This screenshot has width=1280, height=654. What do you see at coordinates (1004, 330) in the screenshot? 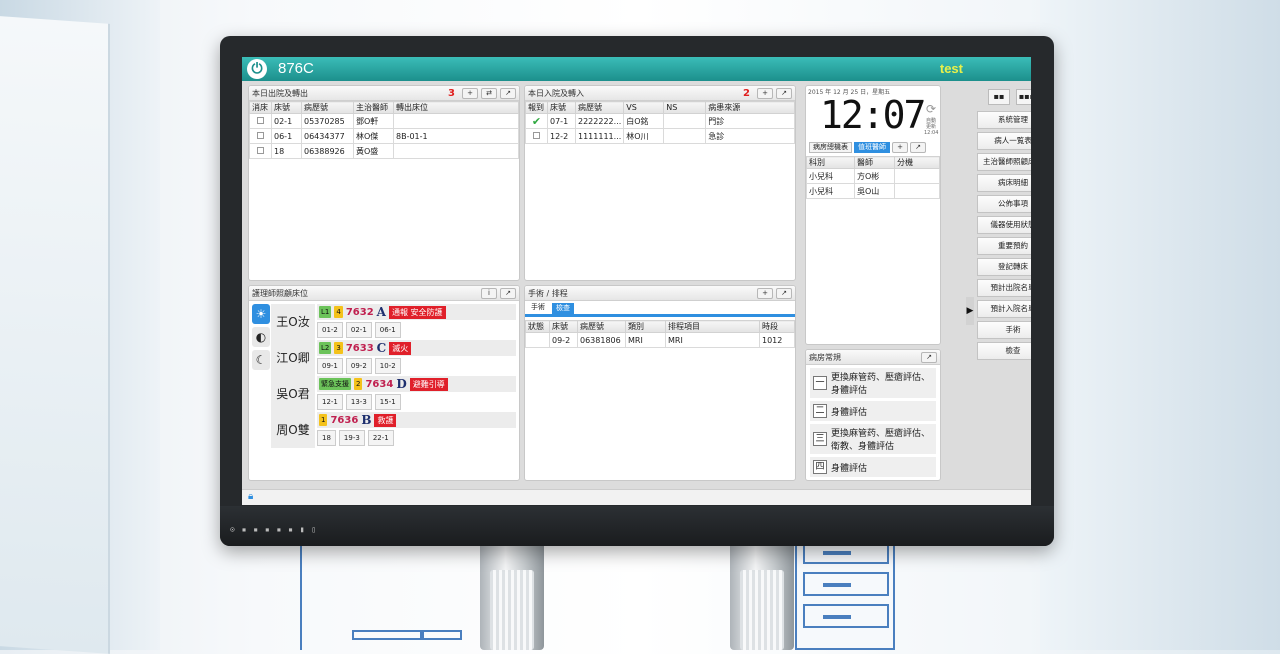
I see `menu-surgery: 手術` at bounding box center [1004, 330].